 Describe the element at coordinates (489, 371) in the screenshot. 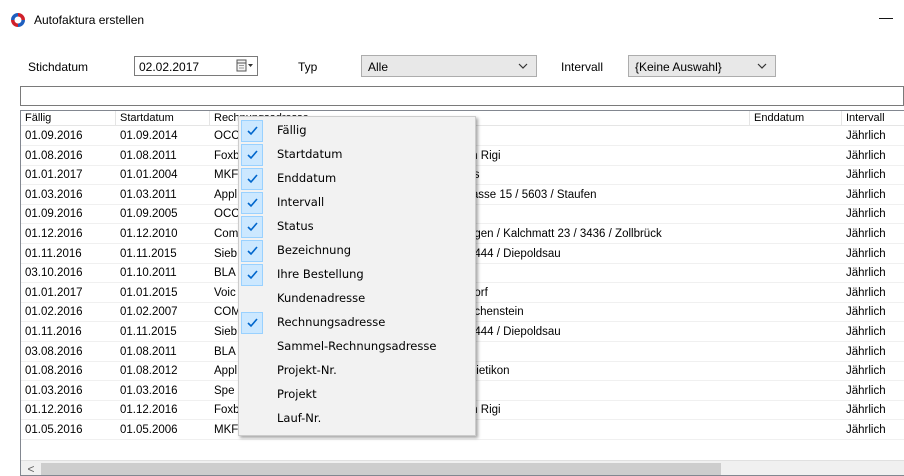

I see `cell-rechnungsadresse-tail: Dietikon` at that location.